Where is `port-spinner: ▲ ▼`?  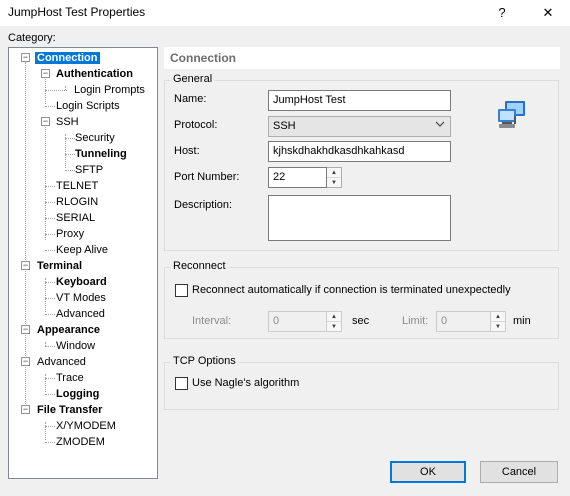 port-spinner: ▲ ▼ is located at coordinates (334, 177).